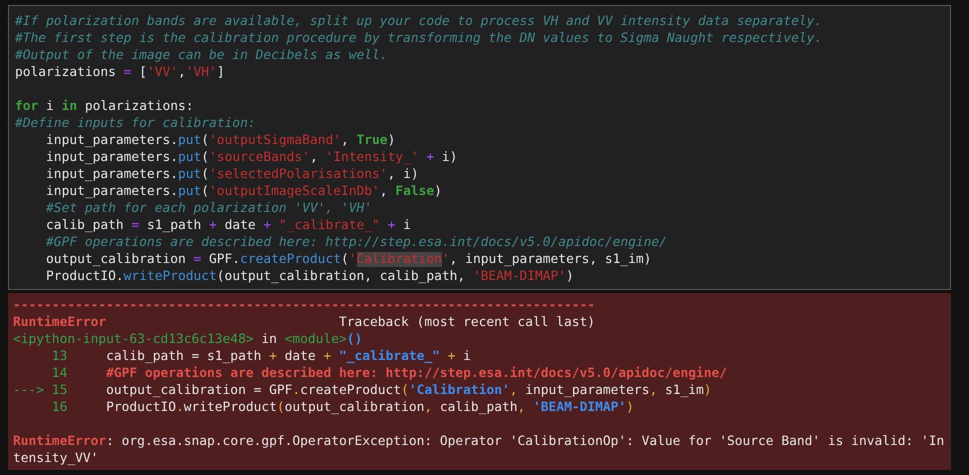 This screenshot has width=969, height=475. What do you see at coordinates (342, 407) in the screenshot?
I see `traceback-line: 16 ProductIO.writeProduct(output_calibration, calib_path, 'BEAM-DIMAP')` at bounding box center [342, 407].